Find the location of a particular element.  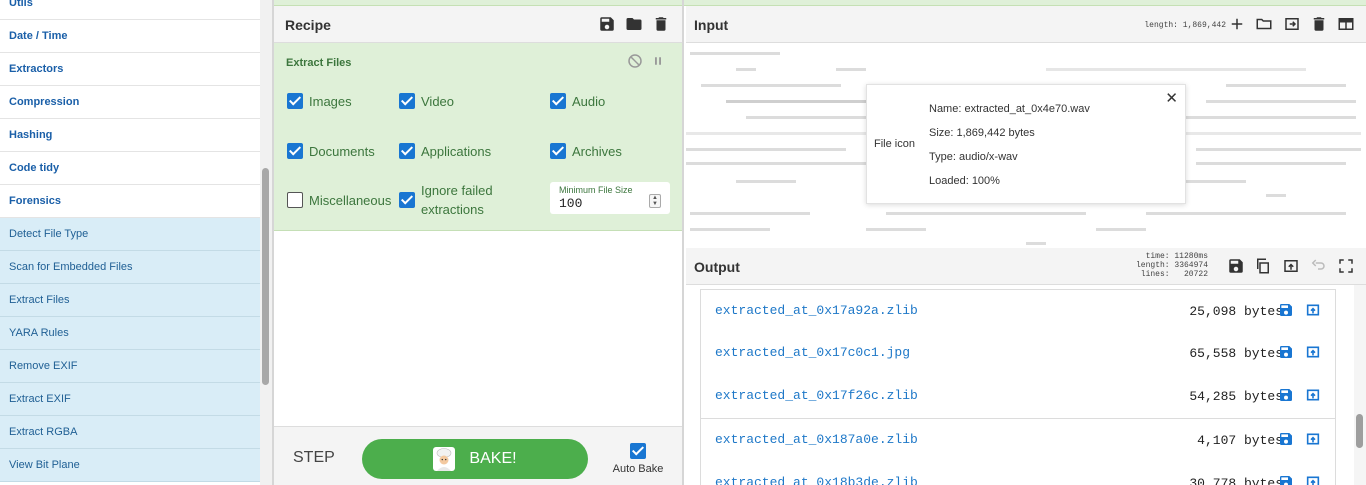

documents-checkbox is located at coordinates (295, 151).